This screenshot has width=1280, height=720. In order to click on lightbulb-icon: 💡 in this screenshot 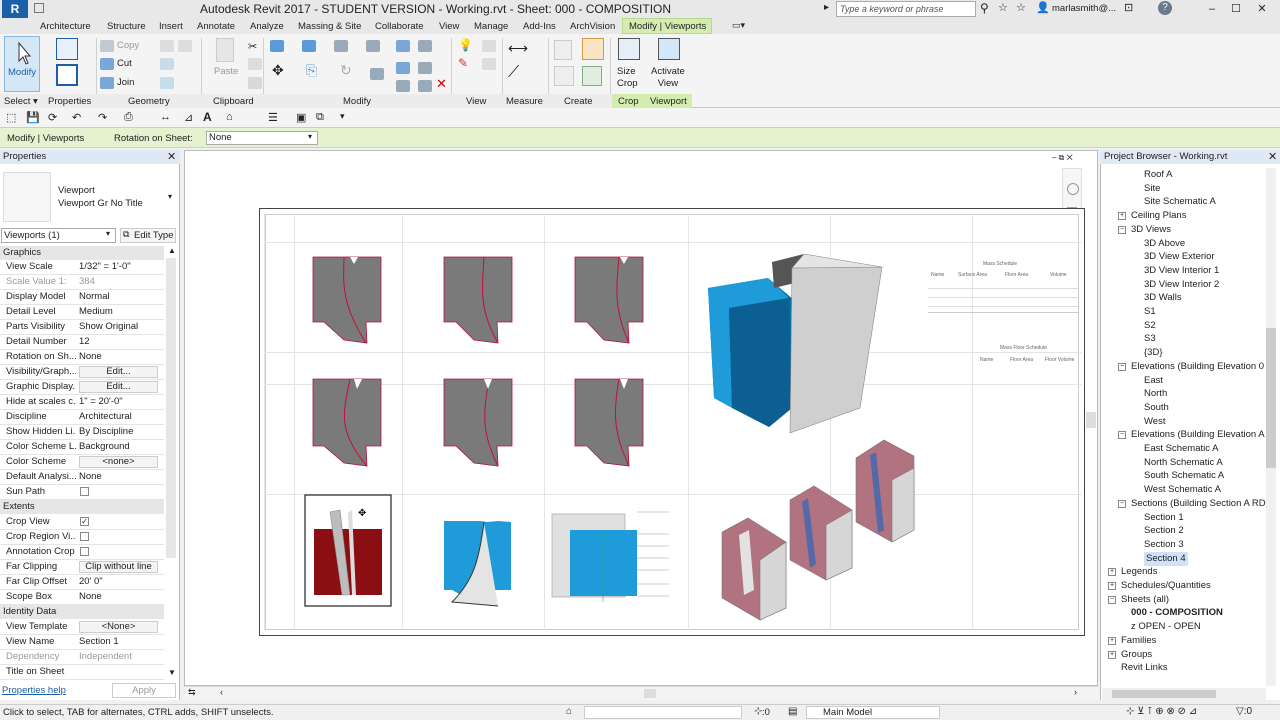, I will do `click(465, 45)`.